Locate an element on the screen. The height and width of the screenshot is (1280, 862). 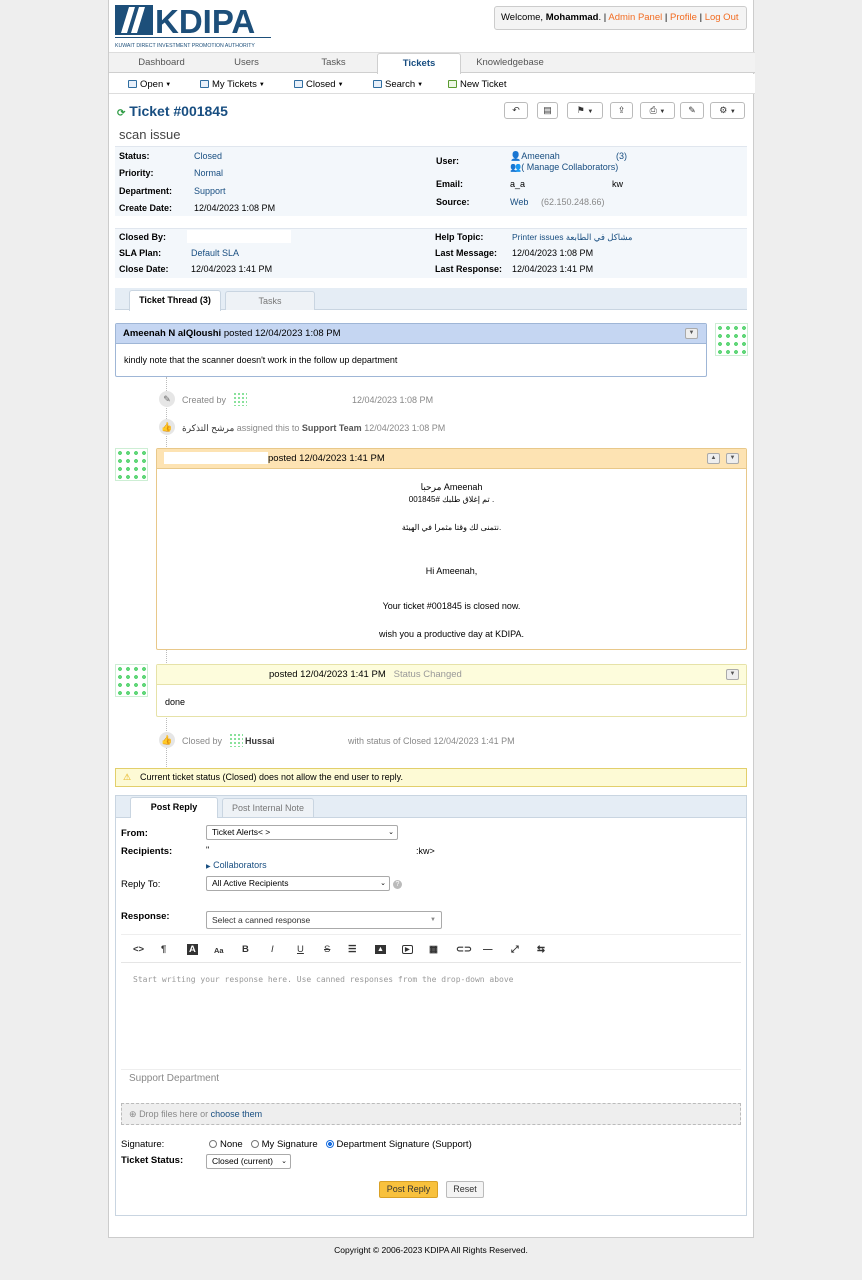
reply-to-value: All Active Recipients is located at coordinates (250, 883).